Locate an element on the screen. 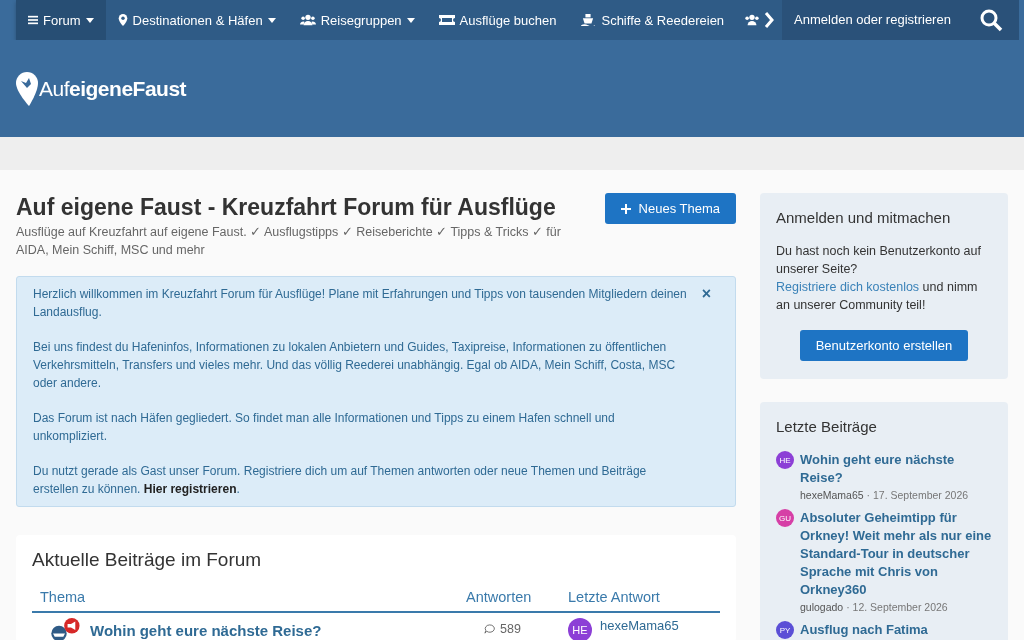 The height and width of the screenshot is (640, 1024). post-date: · 17. September 2026 is located at coordinates (917, 495).